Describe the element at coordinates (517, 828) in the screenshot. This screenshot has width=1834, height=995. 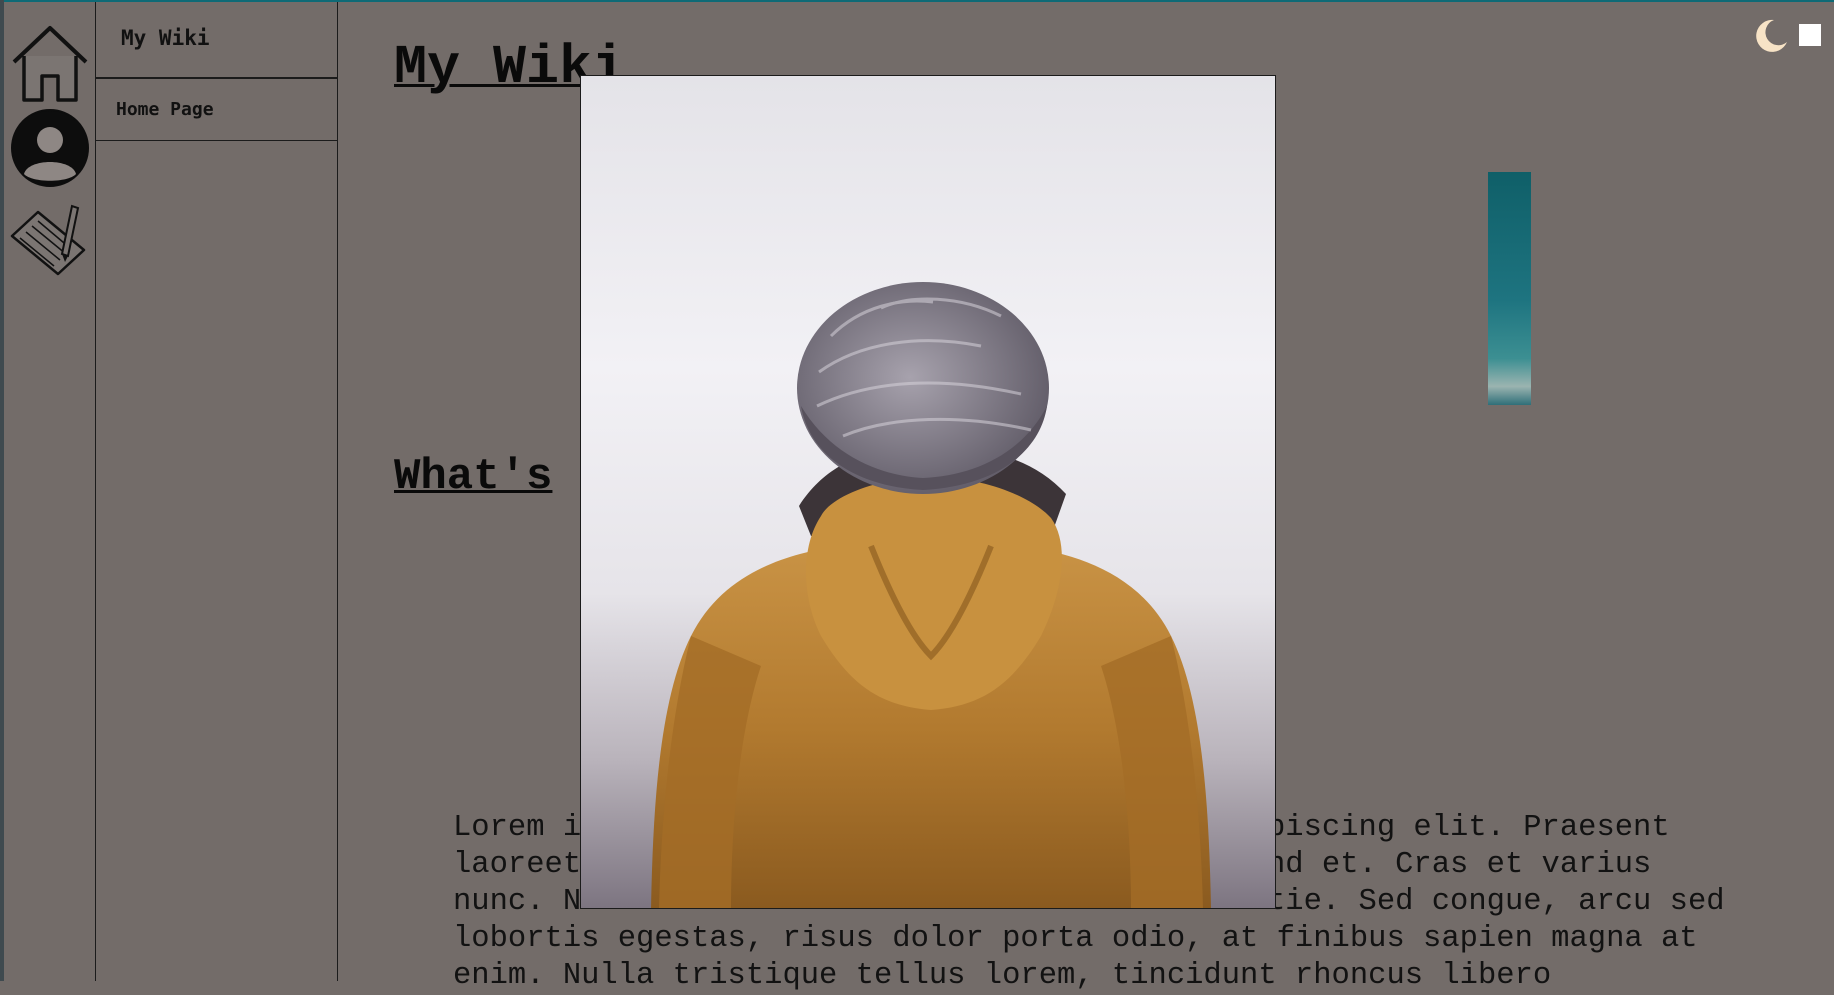
I see `body-line: Lorem i` at that location.